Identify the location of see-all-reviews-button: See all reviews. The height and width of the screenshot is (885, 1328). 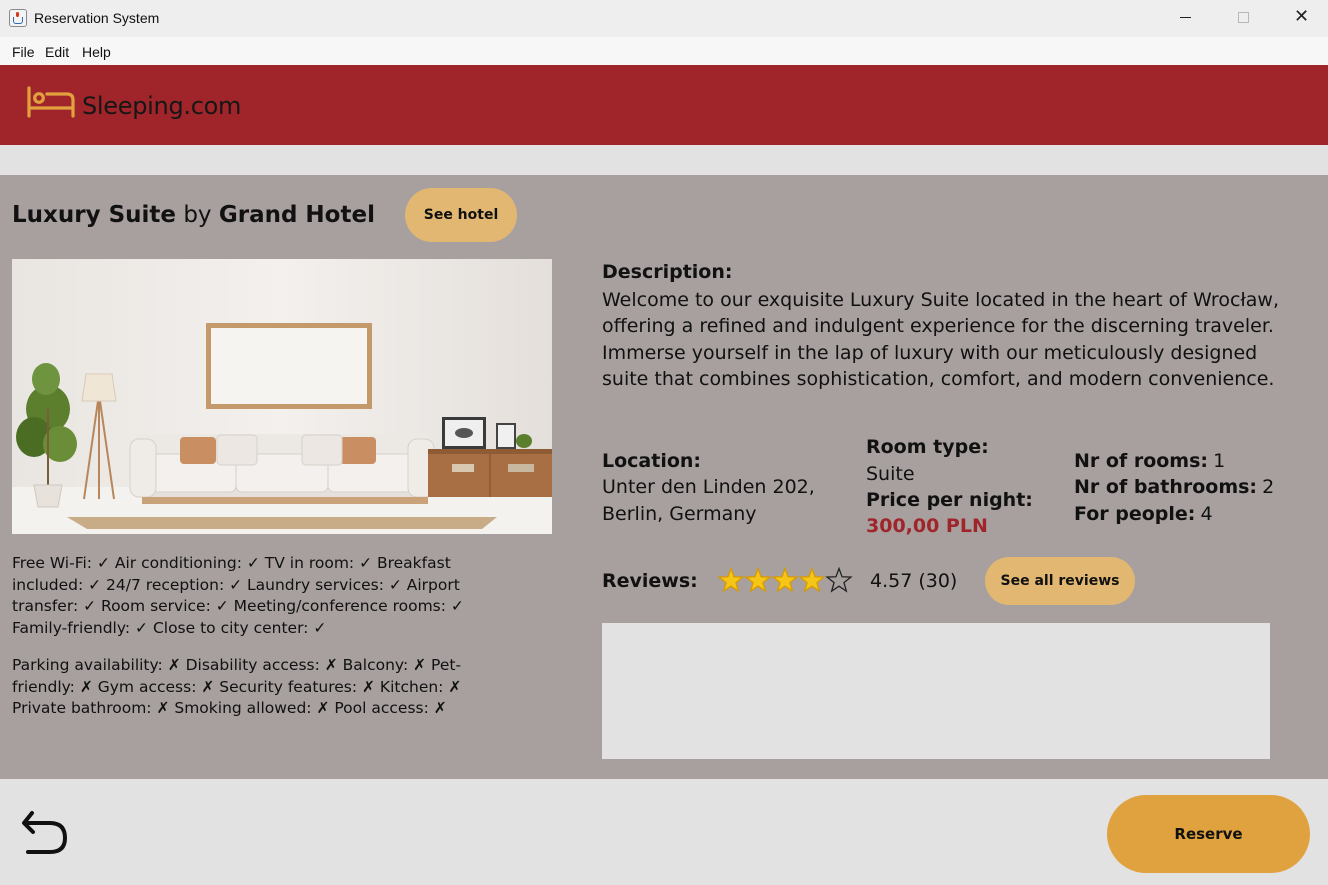
(1060, 581).